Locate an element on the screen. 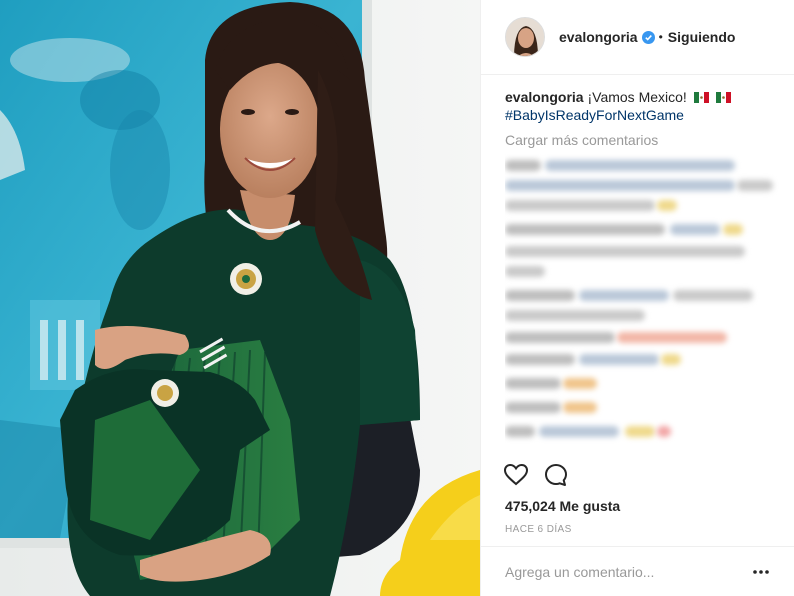  post-header: evalongoria • Siguiendo is located at coordinates (637, 37).